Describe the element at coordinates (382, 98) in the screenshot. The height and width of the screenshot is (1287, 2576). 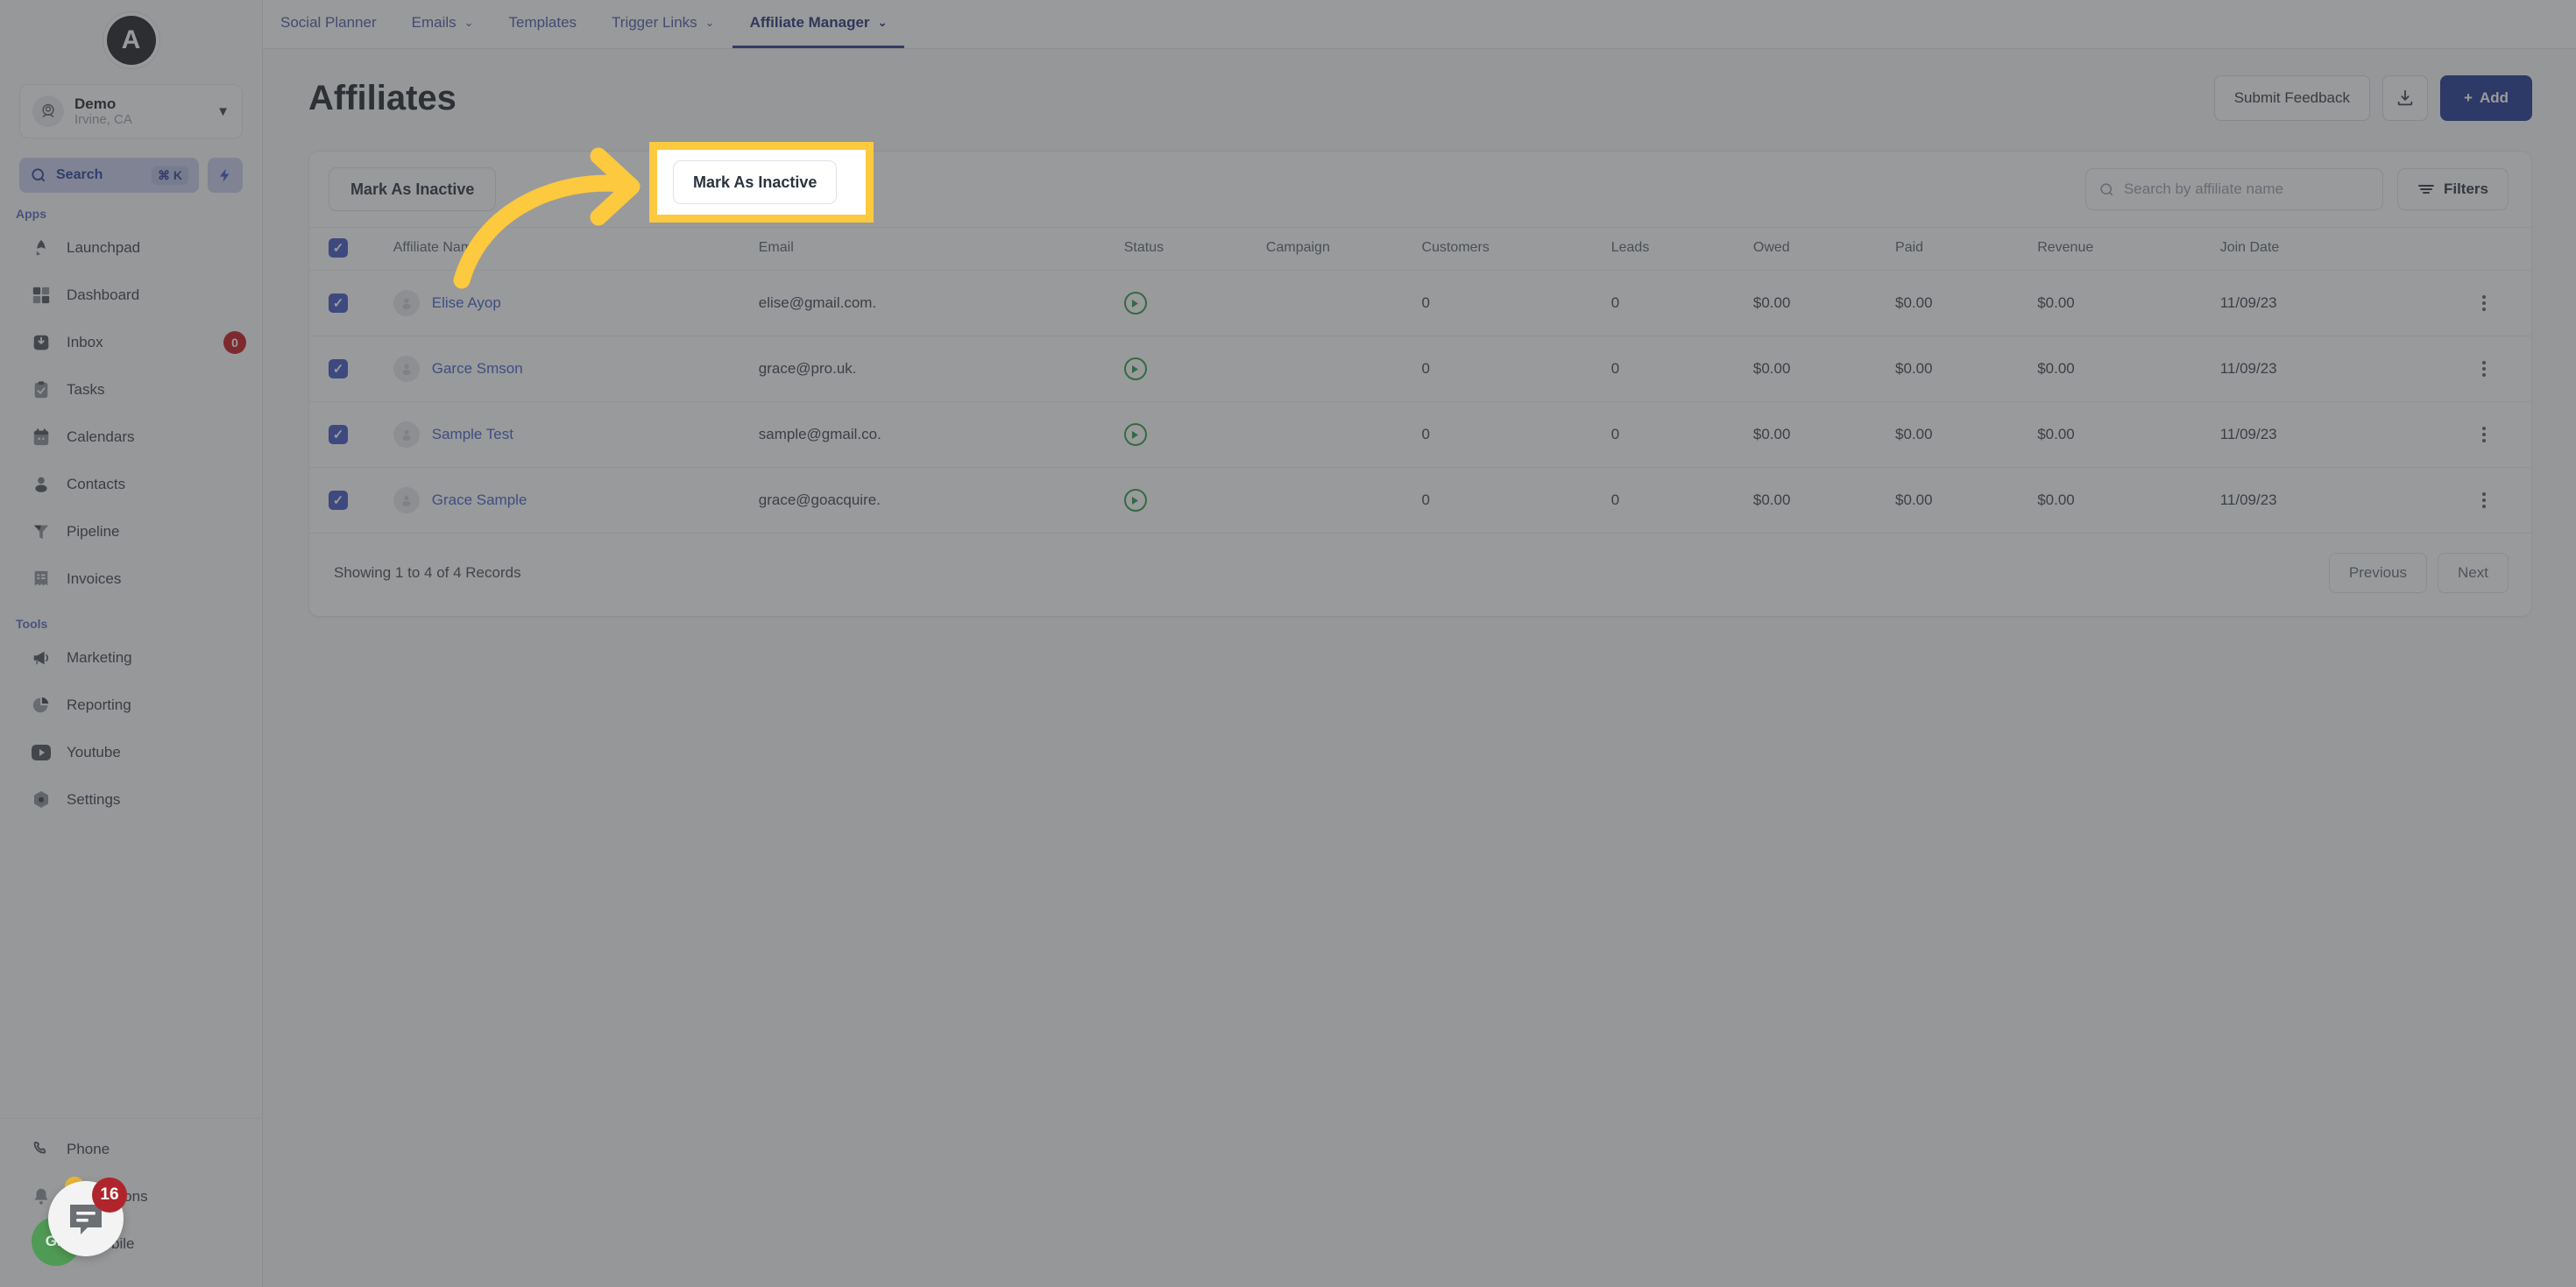
I see `page-title: Affiliates` at that location.